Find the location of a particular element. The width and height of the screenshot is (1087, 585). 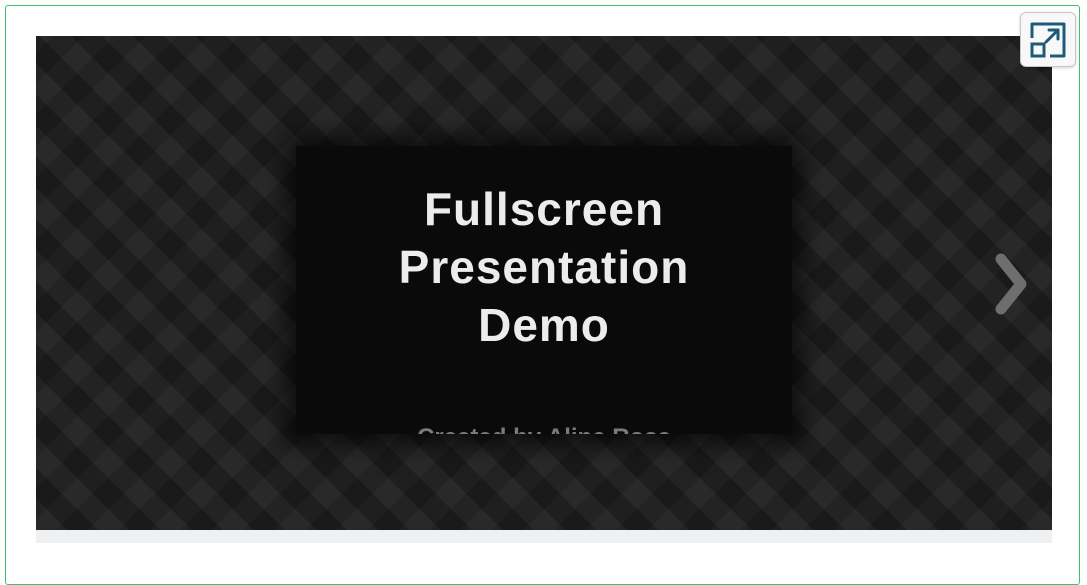

fullscreen-button is located at coordinates (1048, 39).